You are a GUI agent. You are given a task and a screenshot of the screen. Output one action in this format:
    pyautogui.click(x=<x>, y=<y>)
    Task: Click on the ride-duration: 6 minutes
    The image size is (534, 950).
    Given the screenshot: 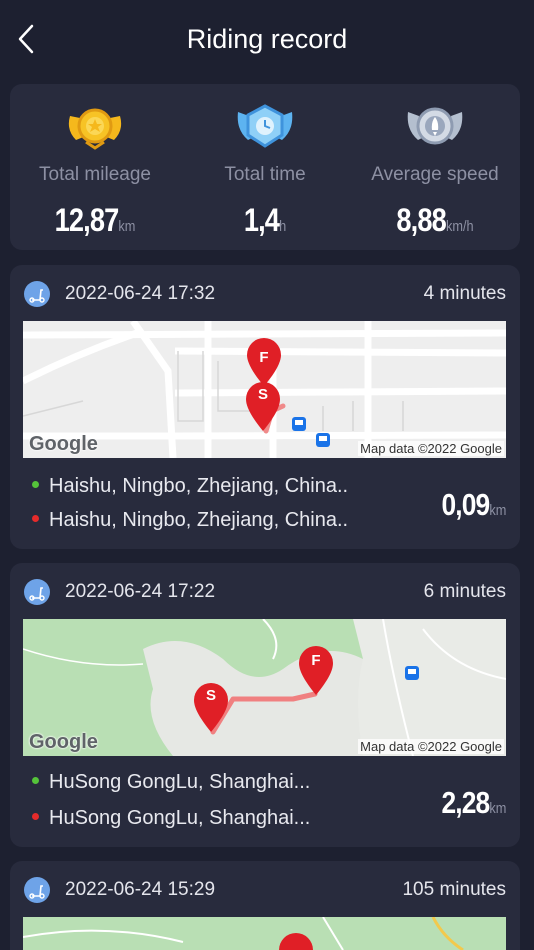 What is the action you would take?
    pyautogui.click(x=464, y=591)
    